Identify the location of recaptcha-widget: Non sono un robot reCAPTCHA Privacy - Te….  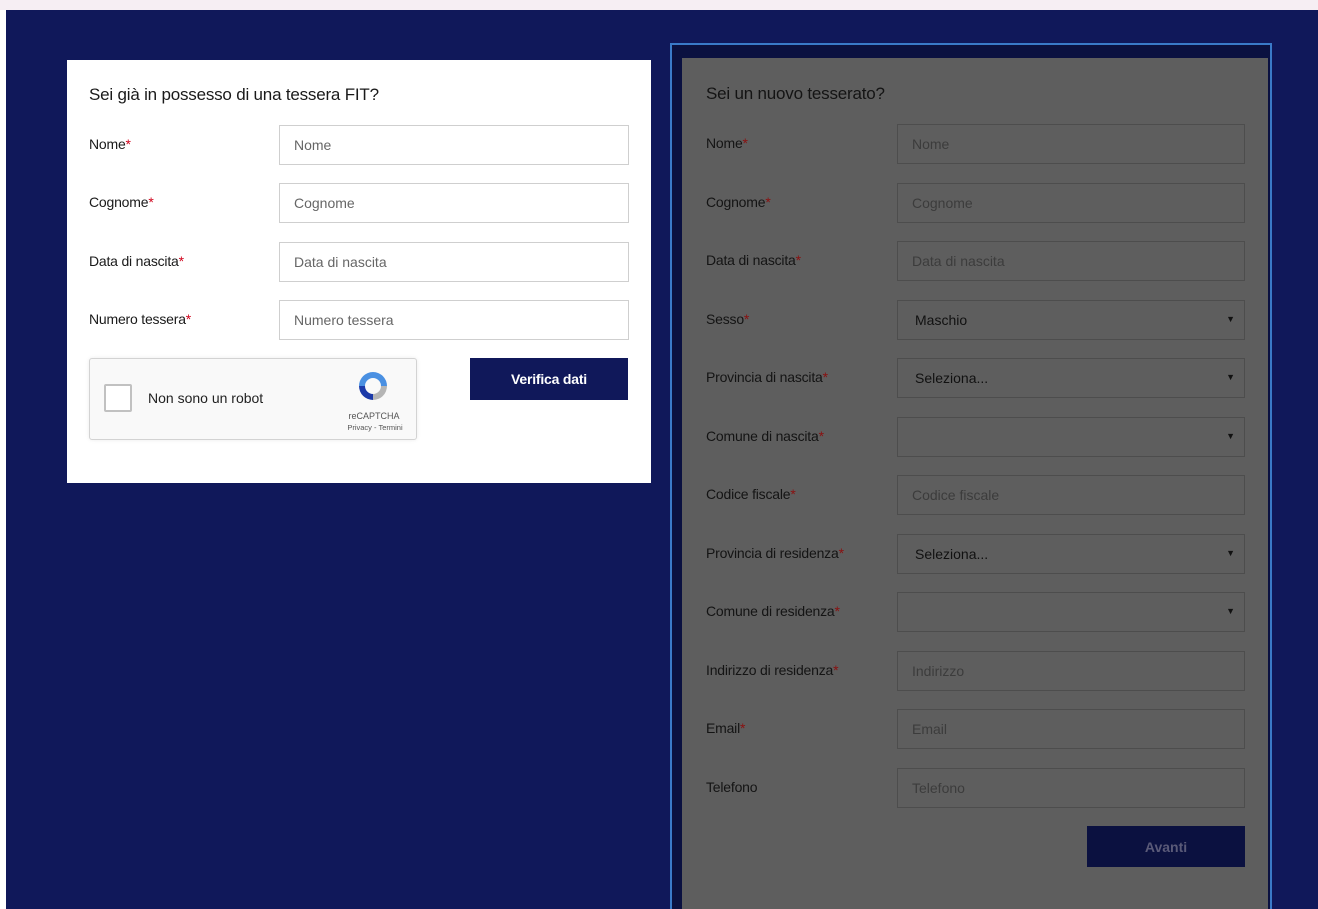
(253, 399).